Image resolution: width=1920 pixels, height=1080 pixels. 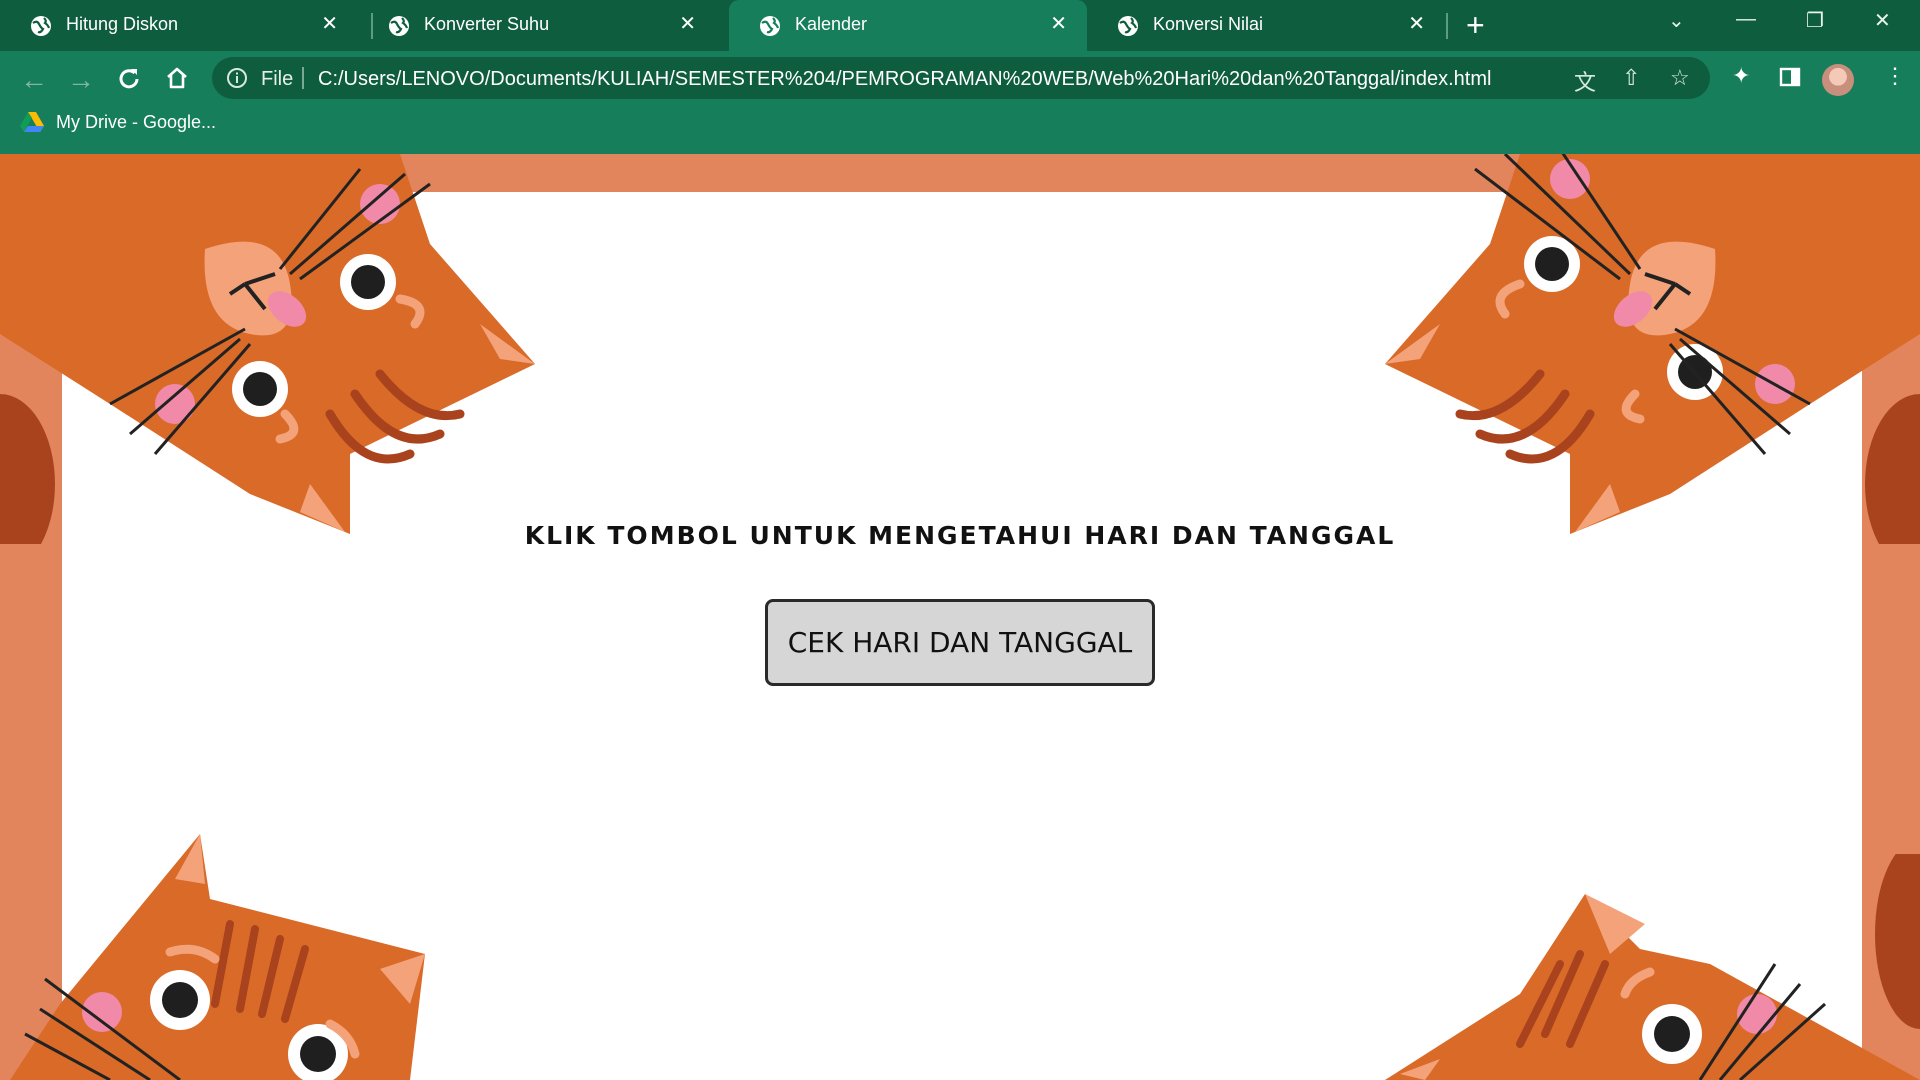 I want to click on cat-illustration-top-left, so click(x=267, y=349).